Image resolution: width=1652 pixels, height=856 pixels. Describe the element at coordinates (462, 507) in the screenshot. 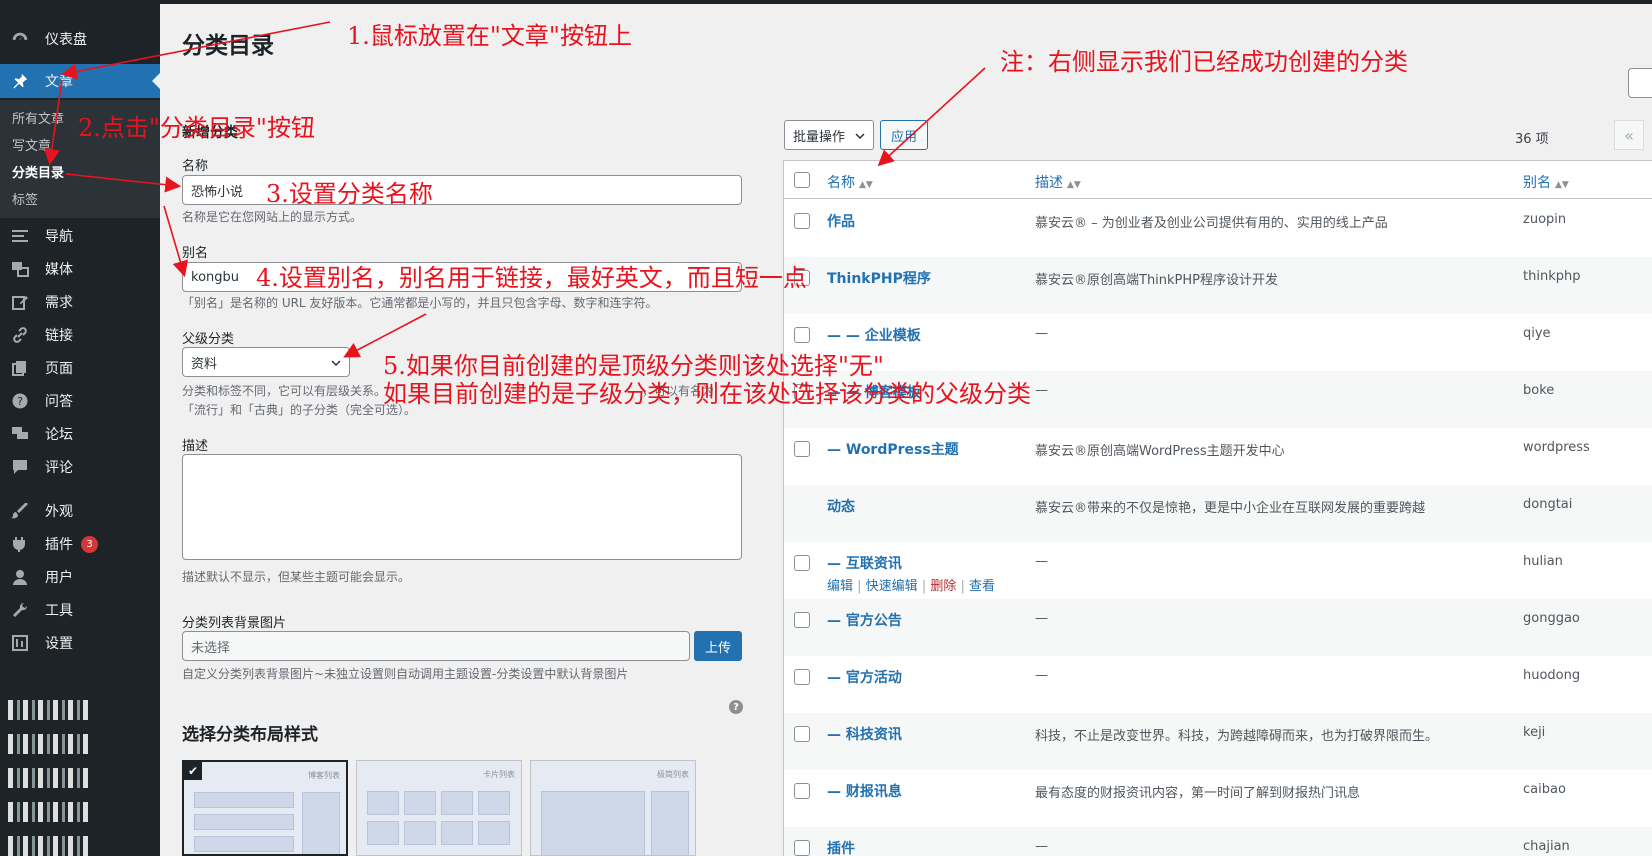

I see `description-textarea` at that location.